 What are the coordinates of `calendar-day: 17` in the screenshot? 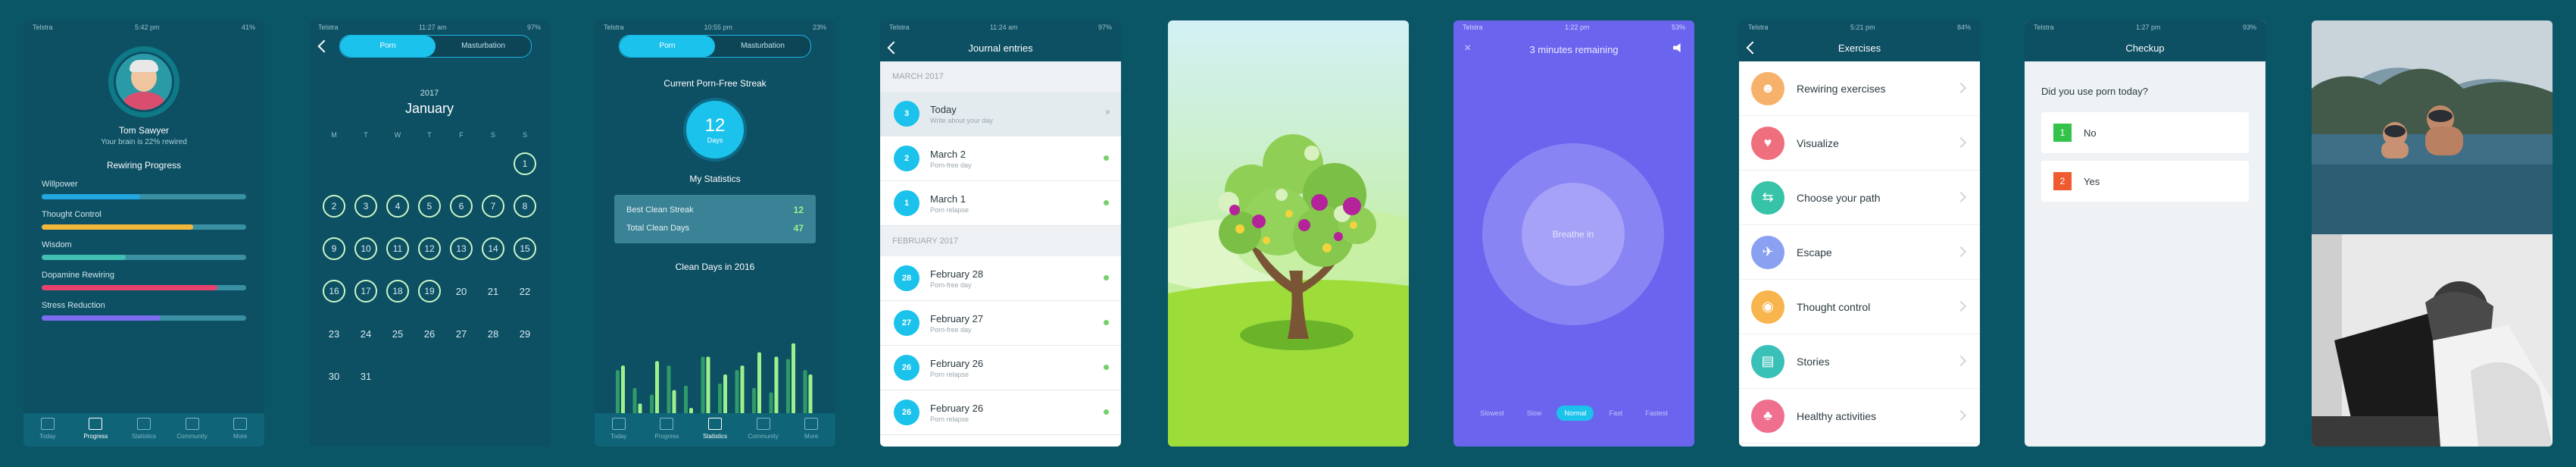 It's located at (366, 291).